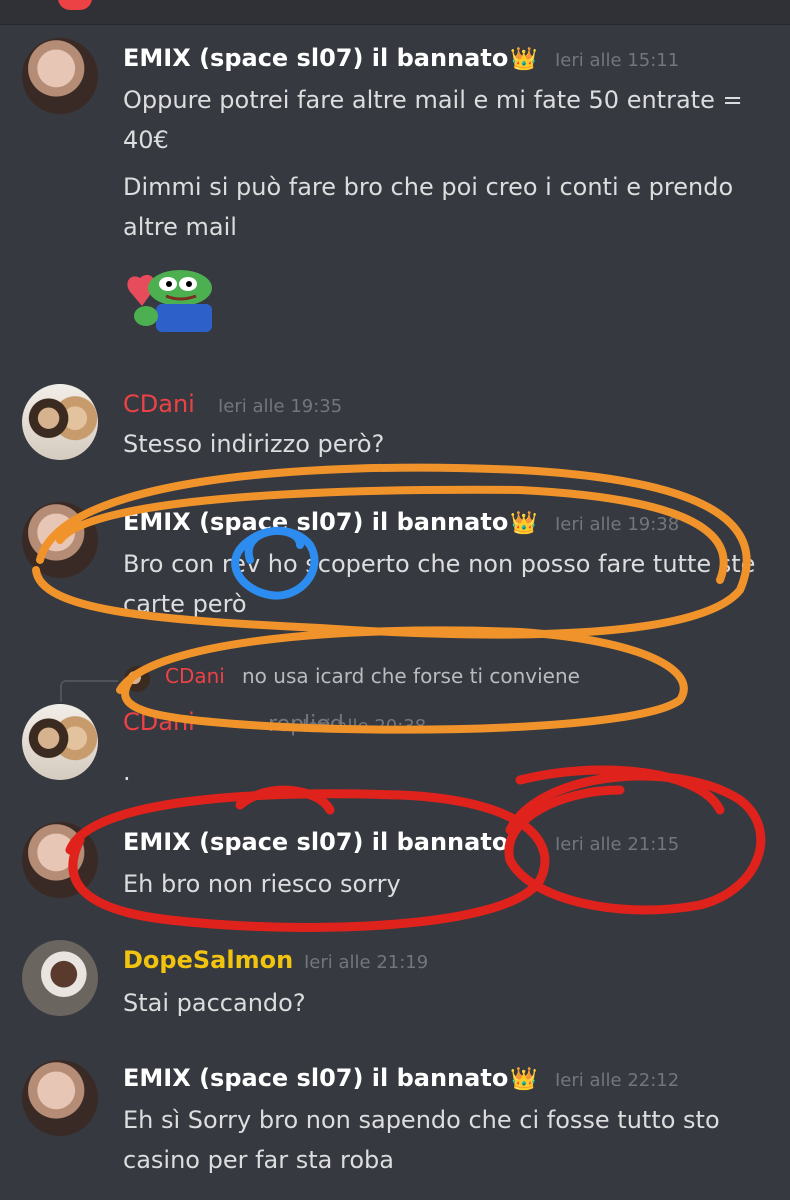 The width and height of the screenshot is (790, 1200). What do you see at coordinates (75, 5) in the screenshot?
I see `notification-dot` at bounding box center [75, 5].